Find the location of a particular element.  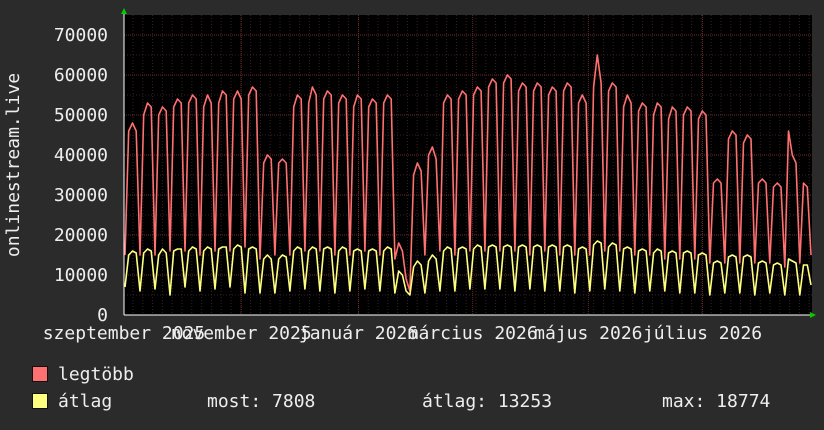

legend-swatch-avg is located at coordinates (40, 401).